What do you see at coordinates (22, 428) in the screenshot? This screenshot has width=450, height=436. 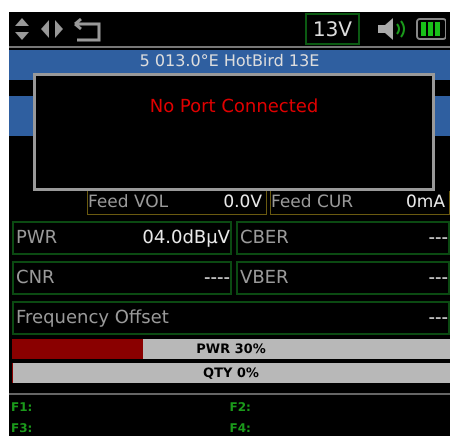 I see `function-key-label: F3:` at bounding box center [22, 428].